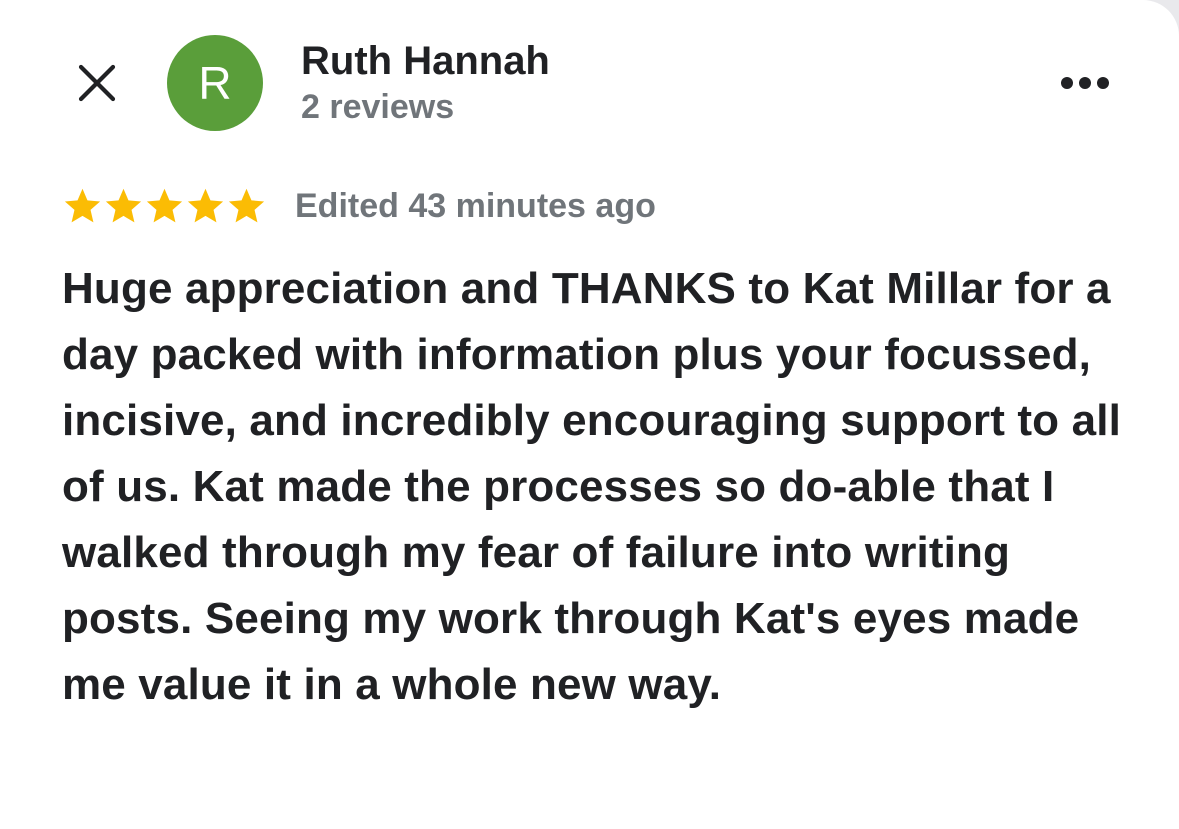 The image size is (1179, 829). I want to click on close-icon, so click(97, 83).